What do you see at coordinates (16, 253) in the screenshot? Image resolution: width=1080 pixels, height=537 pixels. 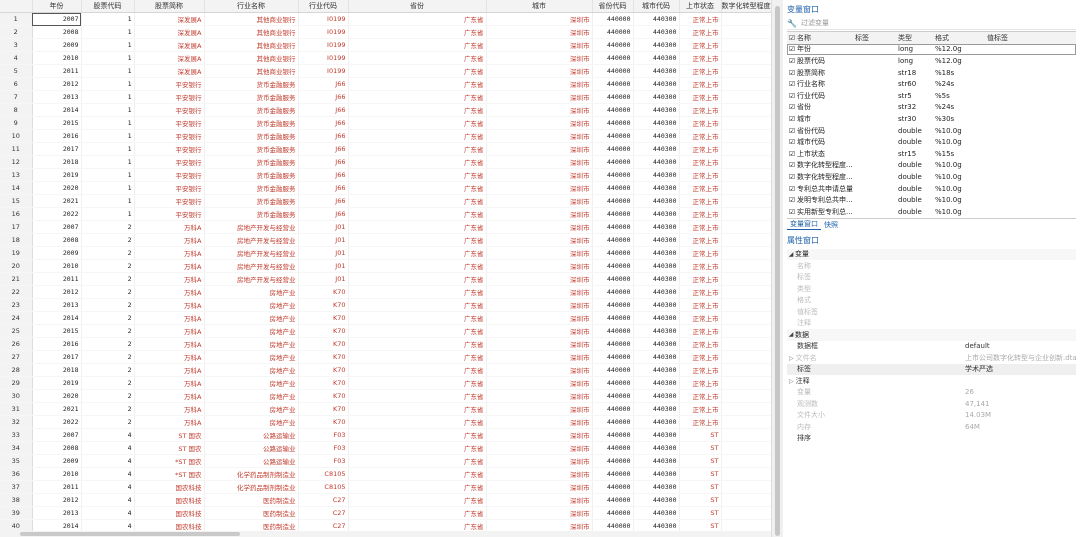 I see `row-number: 19` at bounding box center [16, 253].